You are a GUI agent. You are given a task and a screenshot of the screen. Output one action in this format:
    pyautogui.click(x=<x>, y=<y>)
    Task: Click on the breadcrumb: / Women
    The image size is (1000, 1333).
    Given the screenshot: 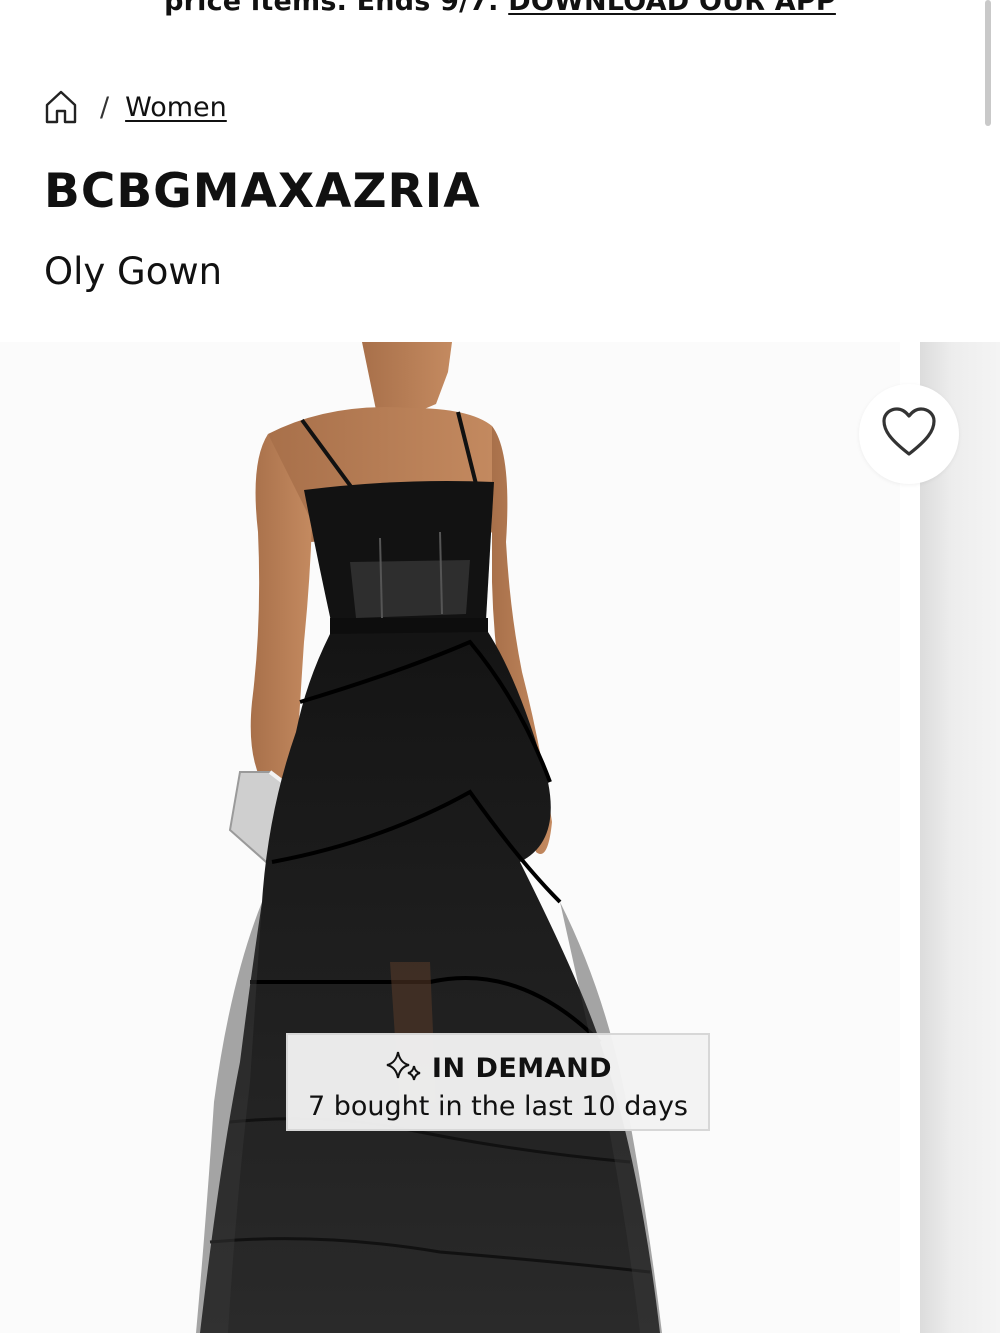 What is the action you would take?
    pyautogui.click(x=135, y=107)
    